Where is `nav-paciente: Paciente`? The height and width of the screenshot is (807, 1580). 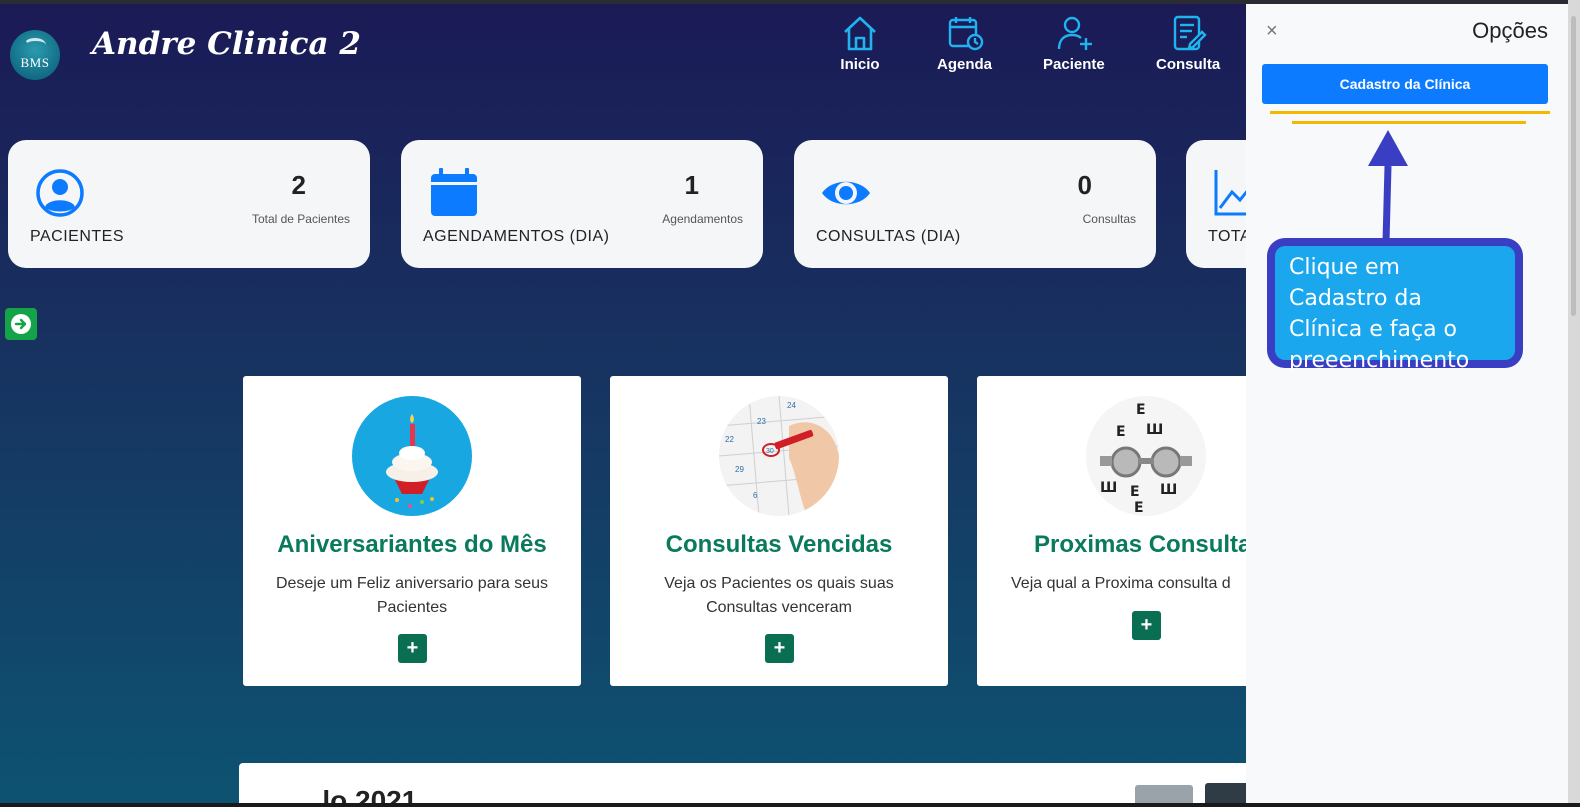 nav-paciente: Paciente is located at coordinates (1074, 43).